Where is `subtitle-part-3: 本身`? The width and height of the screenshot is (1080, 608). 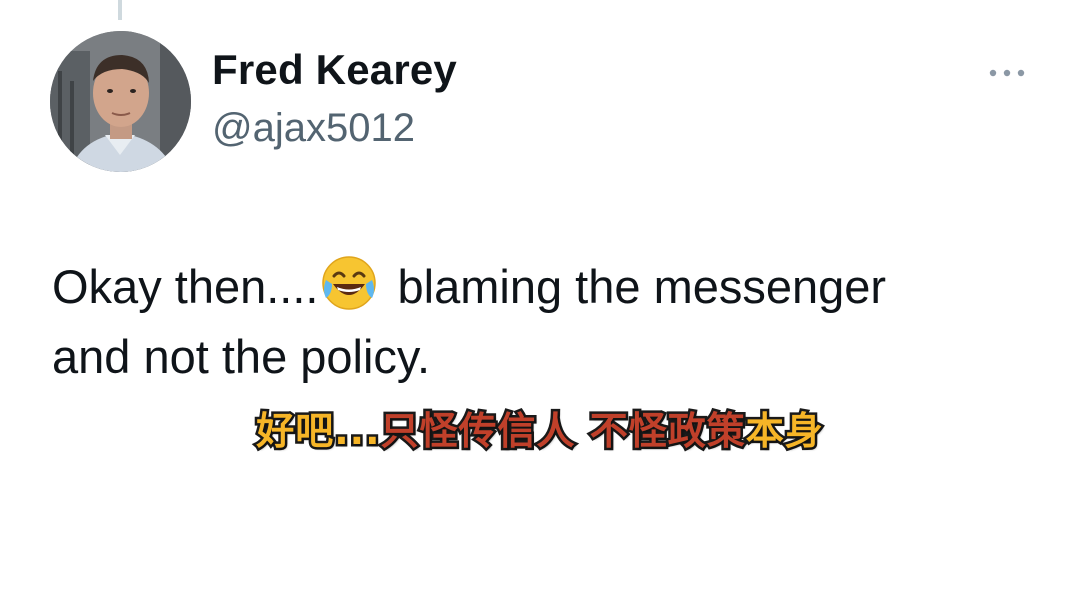
subtitle-part-3: 本身 is located at coordinates (784, 431).